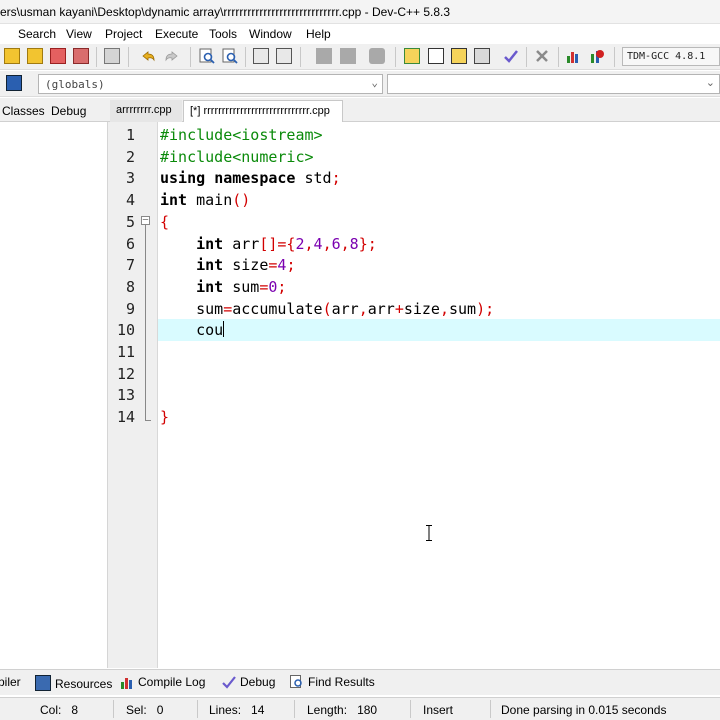  I want to click on code-token: sum, so click(241, 286).